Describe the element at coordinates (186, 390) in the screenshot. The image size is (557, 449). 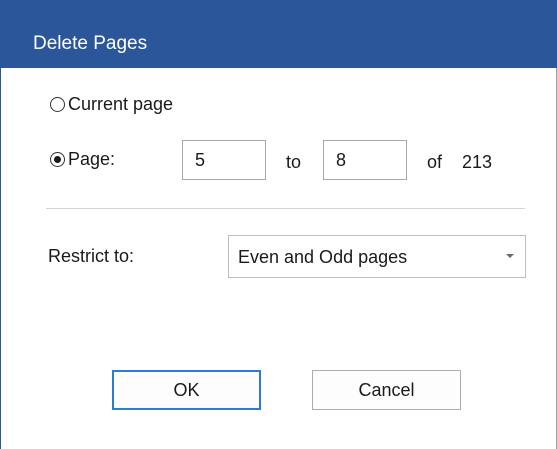
I see `ok-button: OK` at that location.